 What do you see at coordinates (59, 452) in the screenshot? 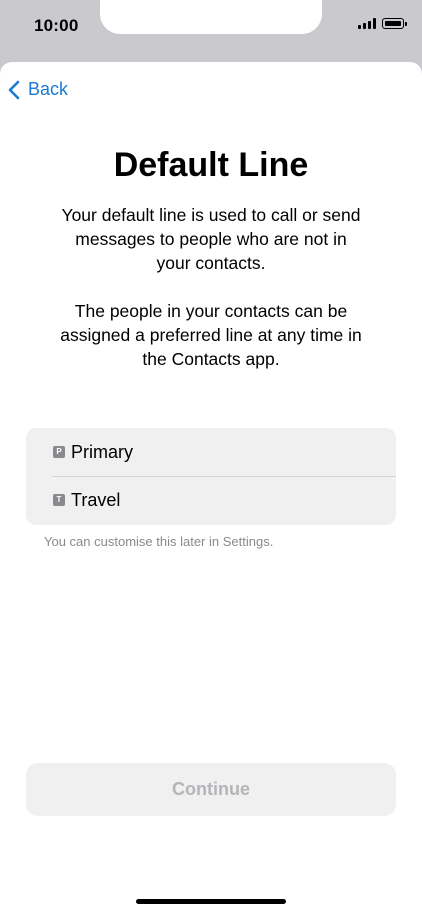
I see `line-badge-icon: P` at bounding box center [59, 452].